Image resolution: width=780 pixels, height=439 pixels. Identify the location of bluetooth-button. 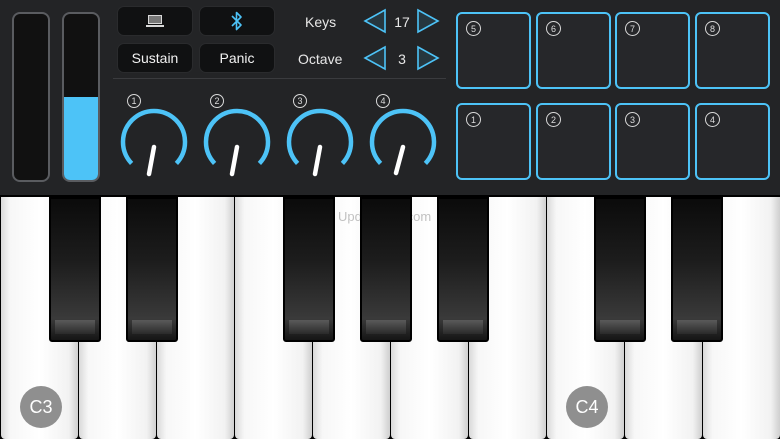
(237, 21).